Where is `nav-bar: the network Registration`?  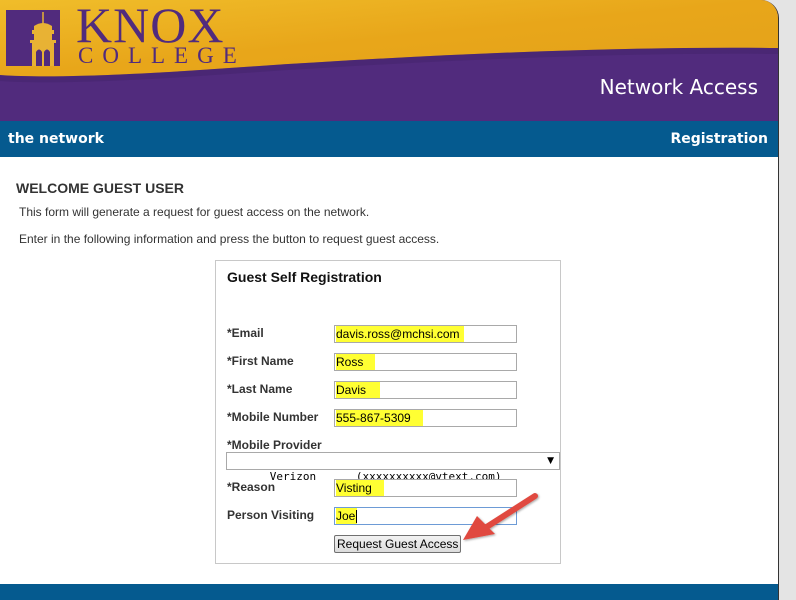
nav-bar: the network Registration is located at coordinates (389, 139).